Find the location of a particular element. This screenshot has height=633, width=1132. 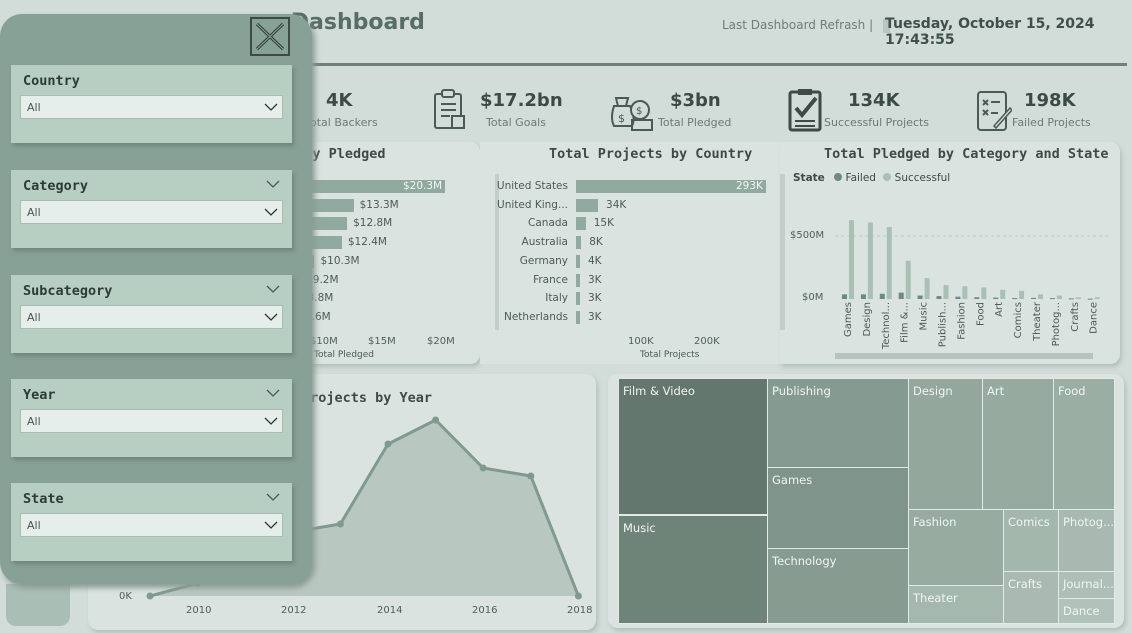

treemap-cell: Design is located at coordinates (945, 444).